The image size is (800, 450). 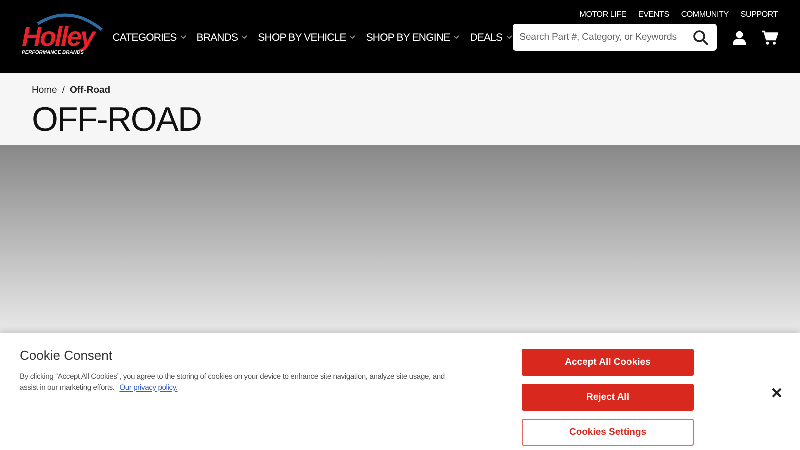 I want to click on nav-menu-item: CATEGORIES, so click(x=144, y=38).